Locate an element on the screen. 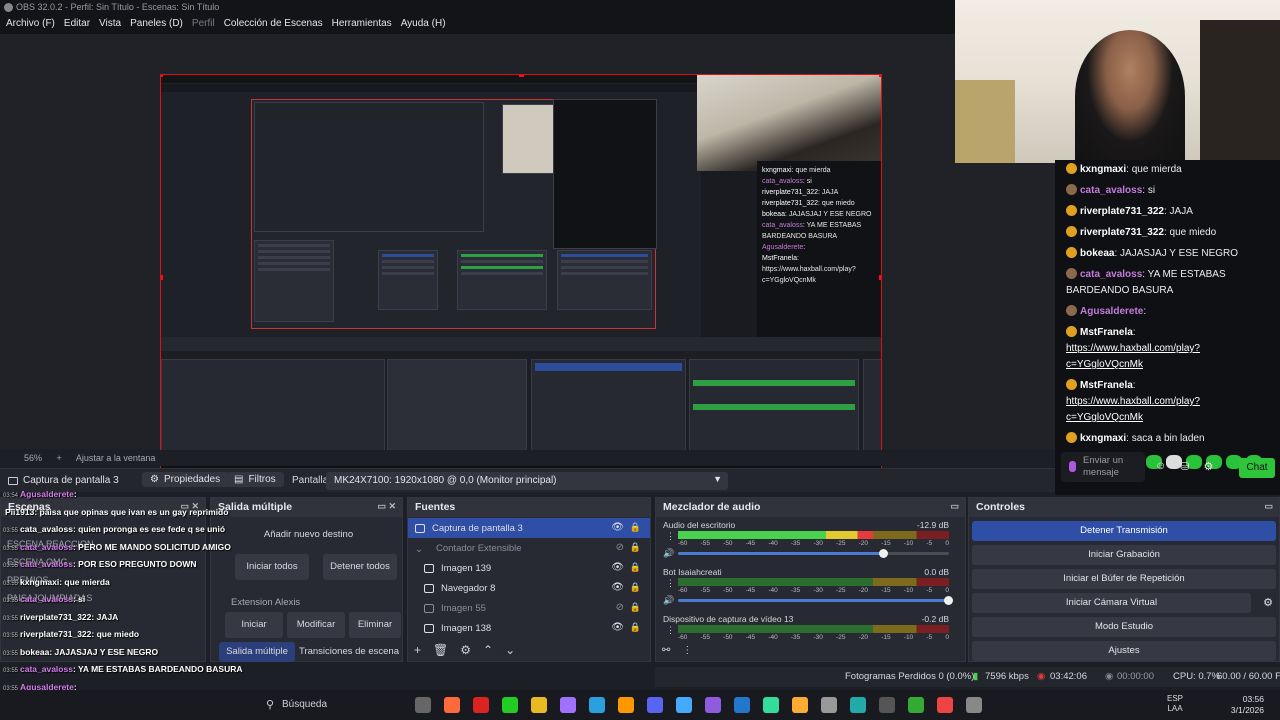  chat-username: bokeaa is located at coordinates (1097, 253).